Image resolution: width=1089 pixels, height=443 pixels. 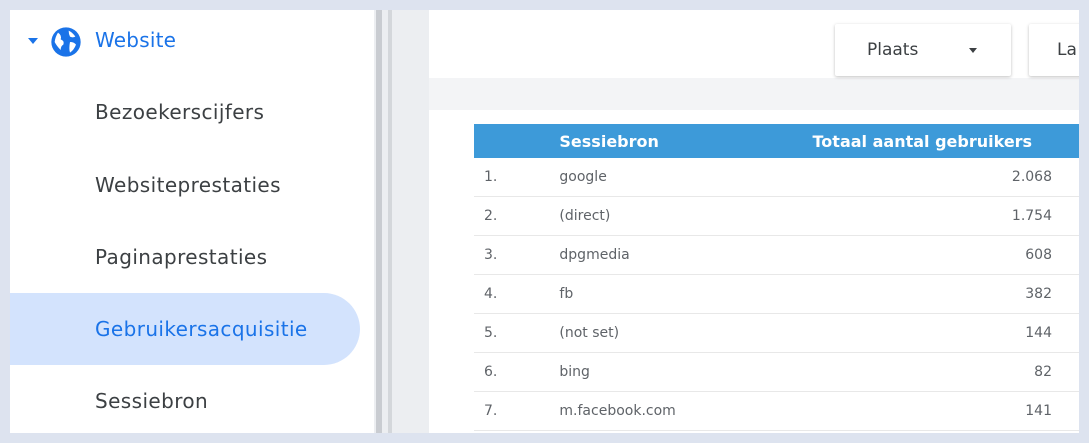 I want to click on table-row: 7. m.facebook.com 141, so click(x=776, y=411).